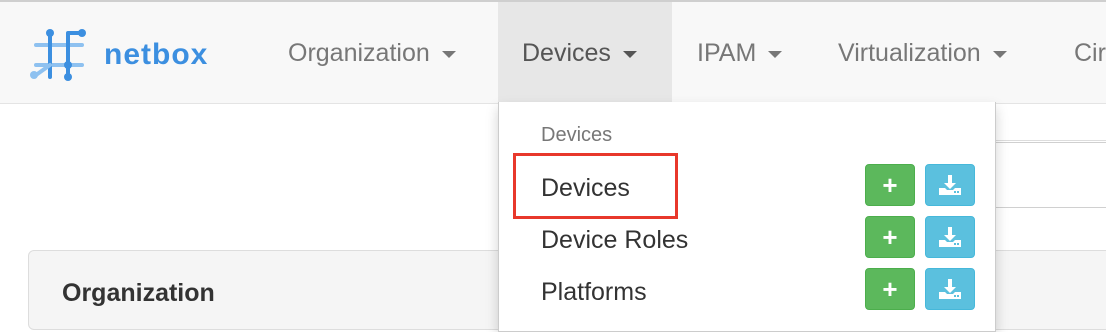 This screenshot has height=332, width=1106. I want to click on nav-circuits-label: Cir, so click(1090, 52).